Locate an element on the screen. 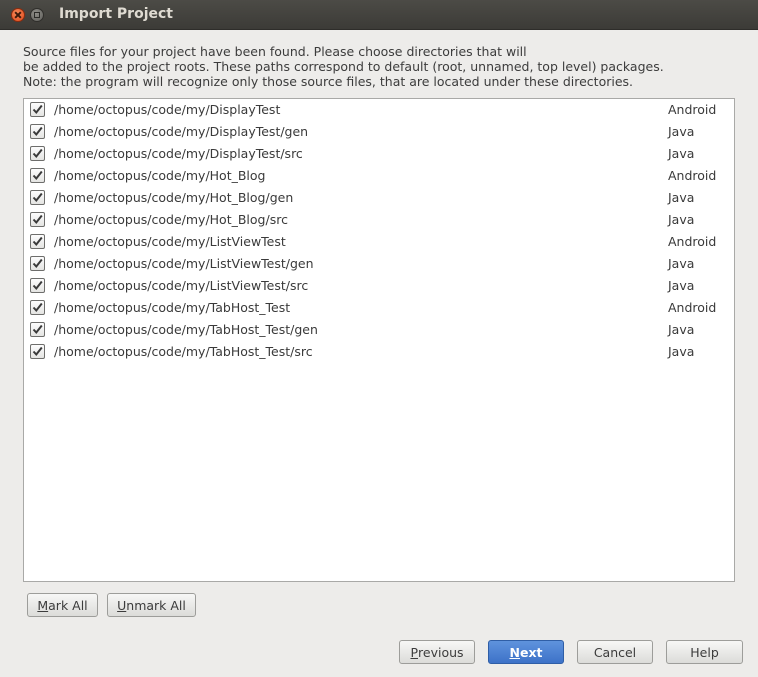 The height and width of the screenshot is (677, 758). next-button: Next is located at coordinates (526, 652).